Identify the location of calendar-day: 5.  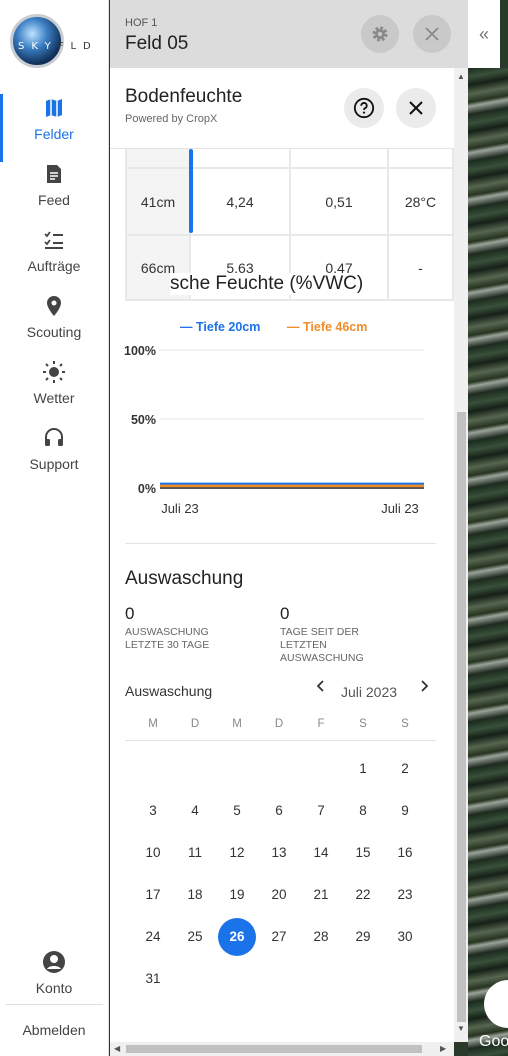
(237, 811).